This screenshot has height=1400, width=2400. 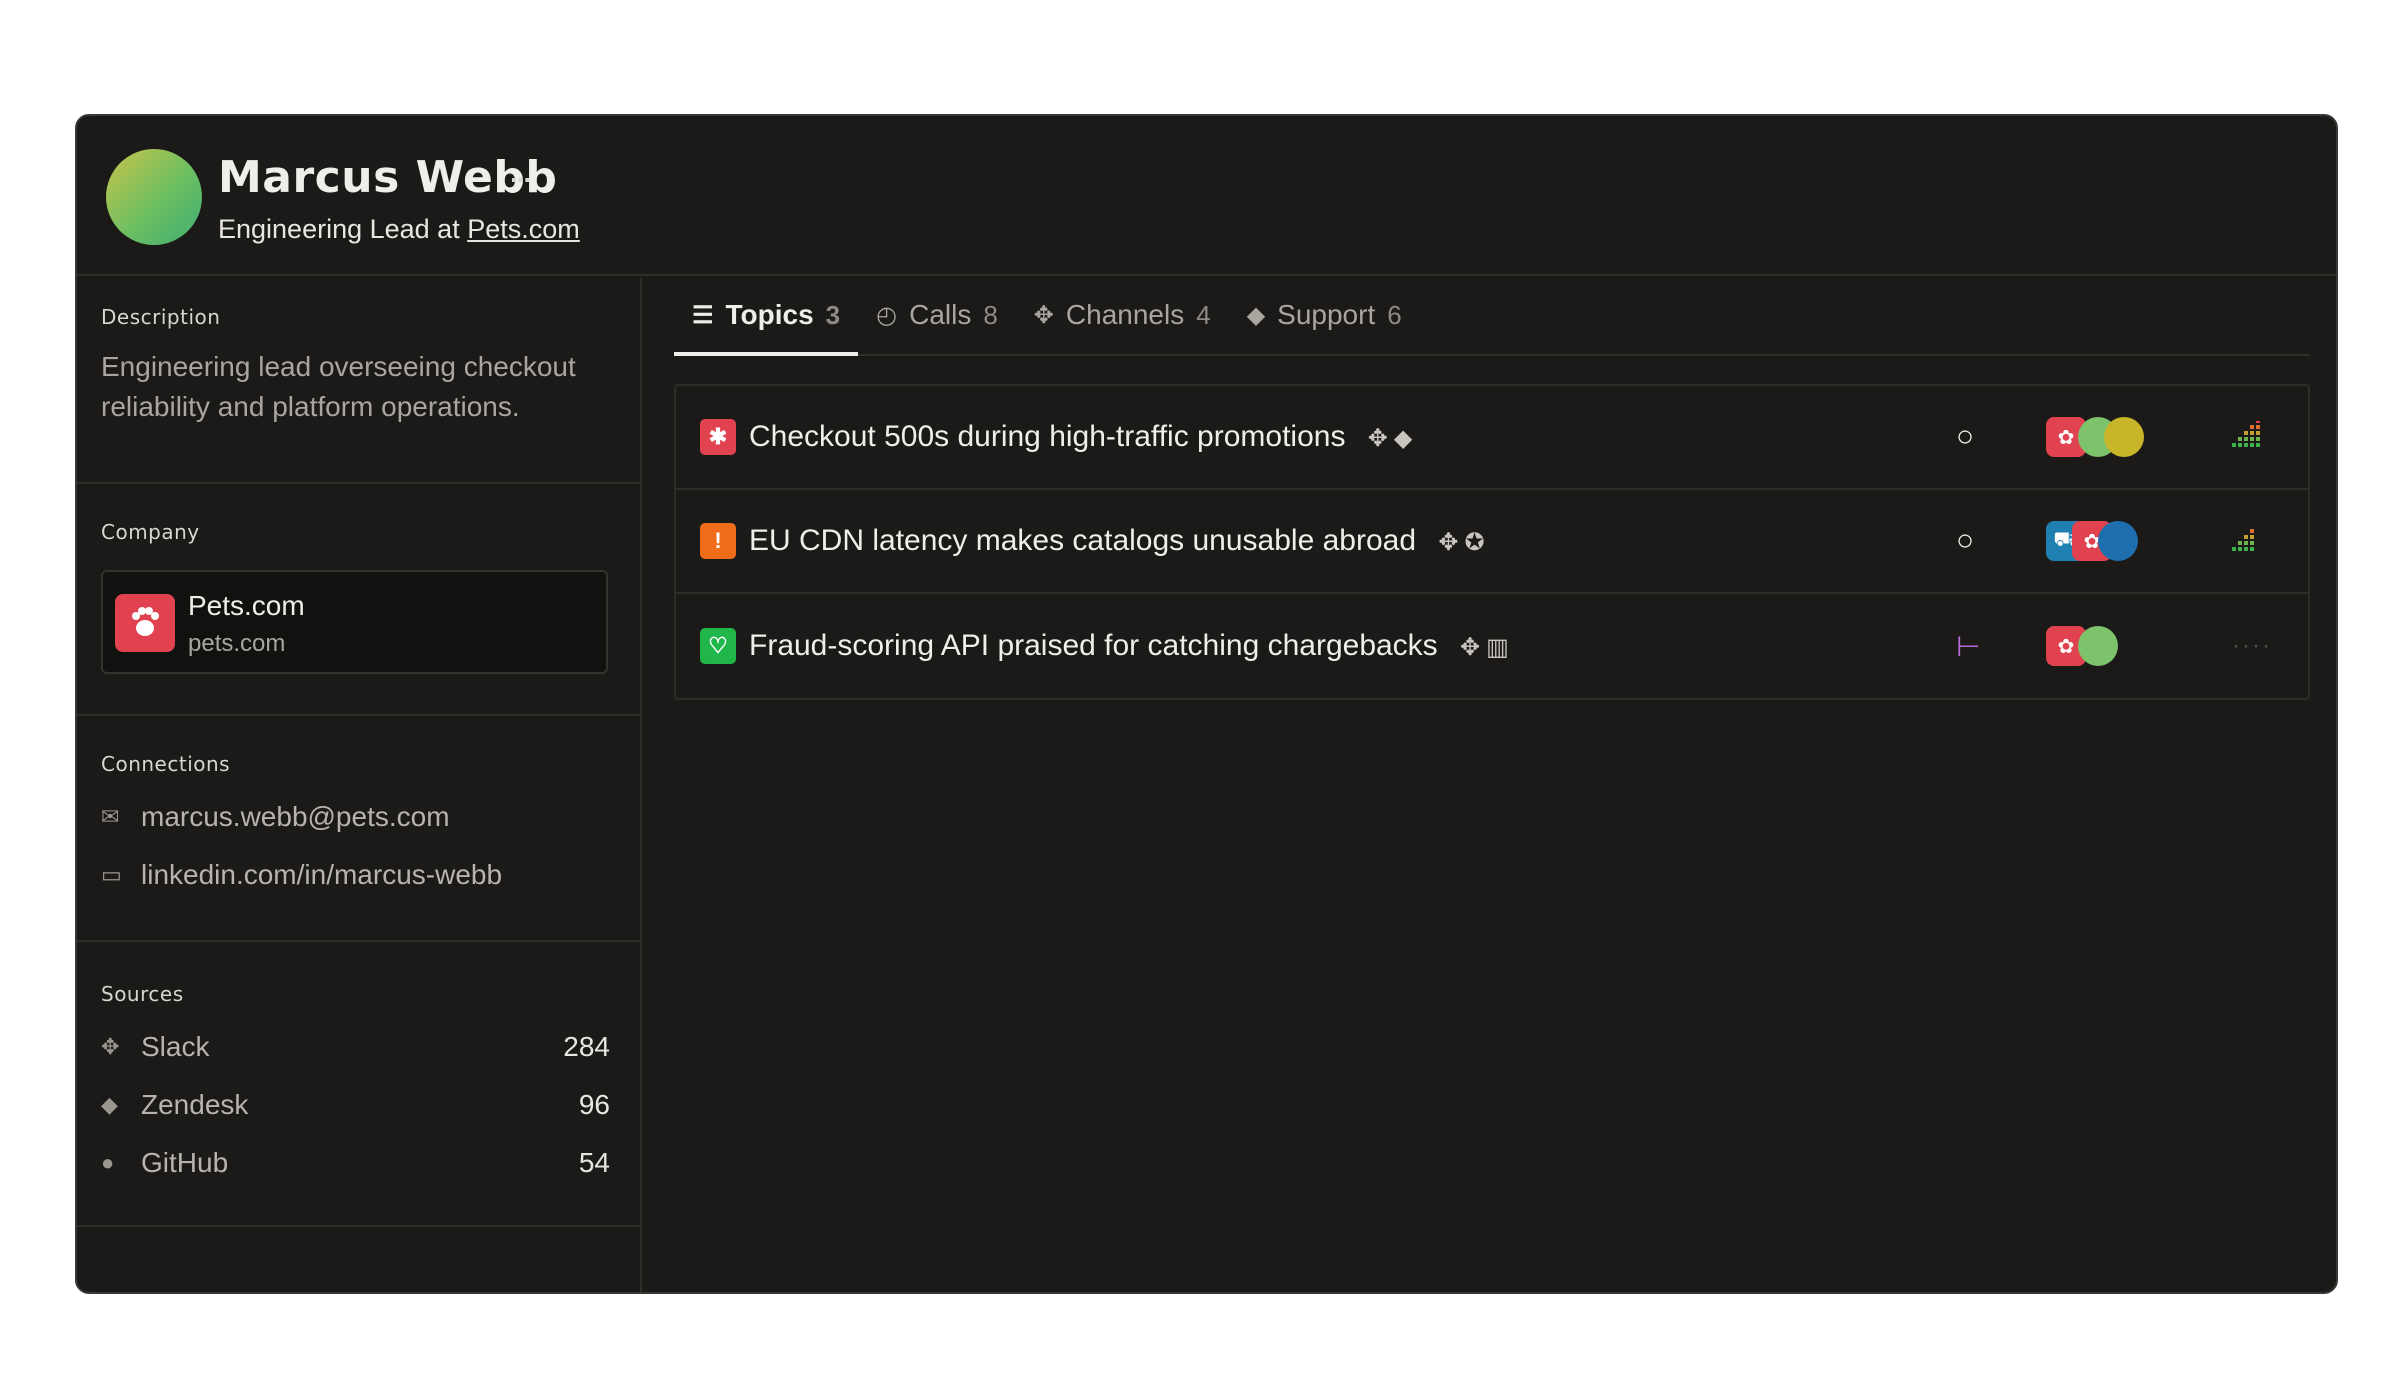 What do you see at coordinates (703, 315) in the screenshot?
I see `inbox-icon: ☰` at bounding box center [703, 315].